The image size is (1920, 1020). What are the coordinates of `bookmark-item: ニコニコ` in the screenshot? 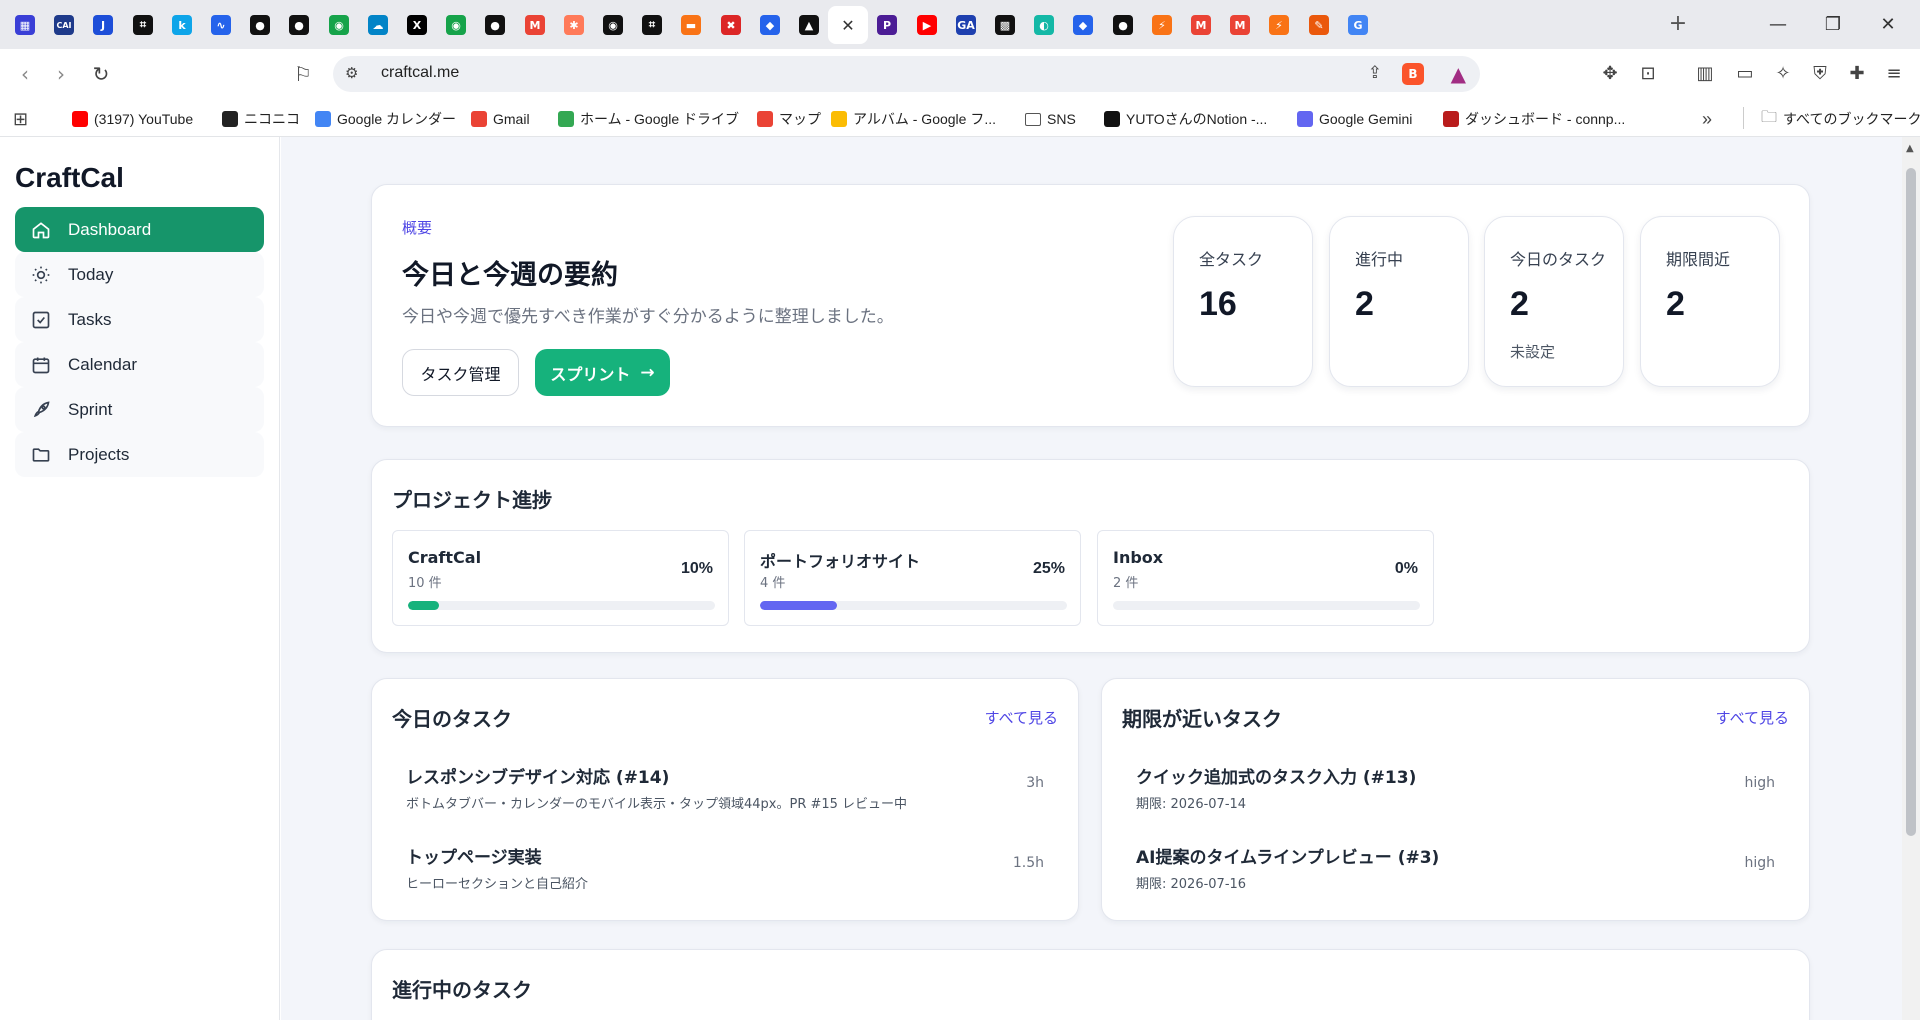 It's located at (261, 119).